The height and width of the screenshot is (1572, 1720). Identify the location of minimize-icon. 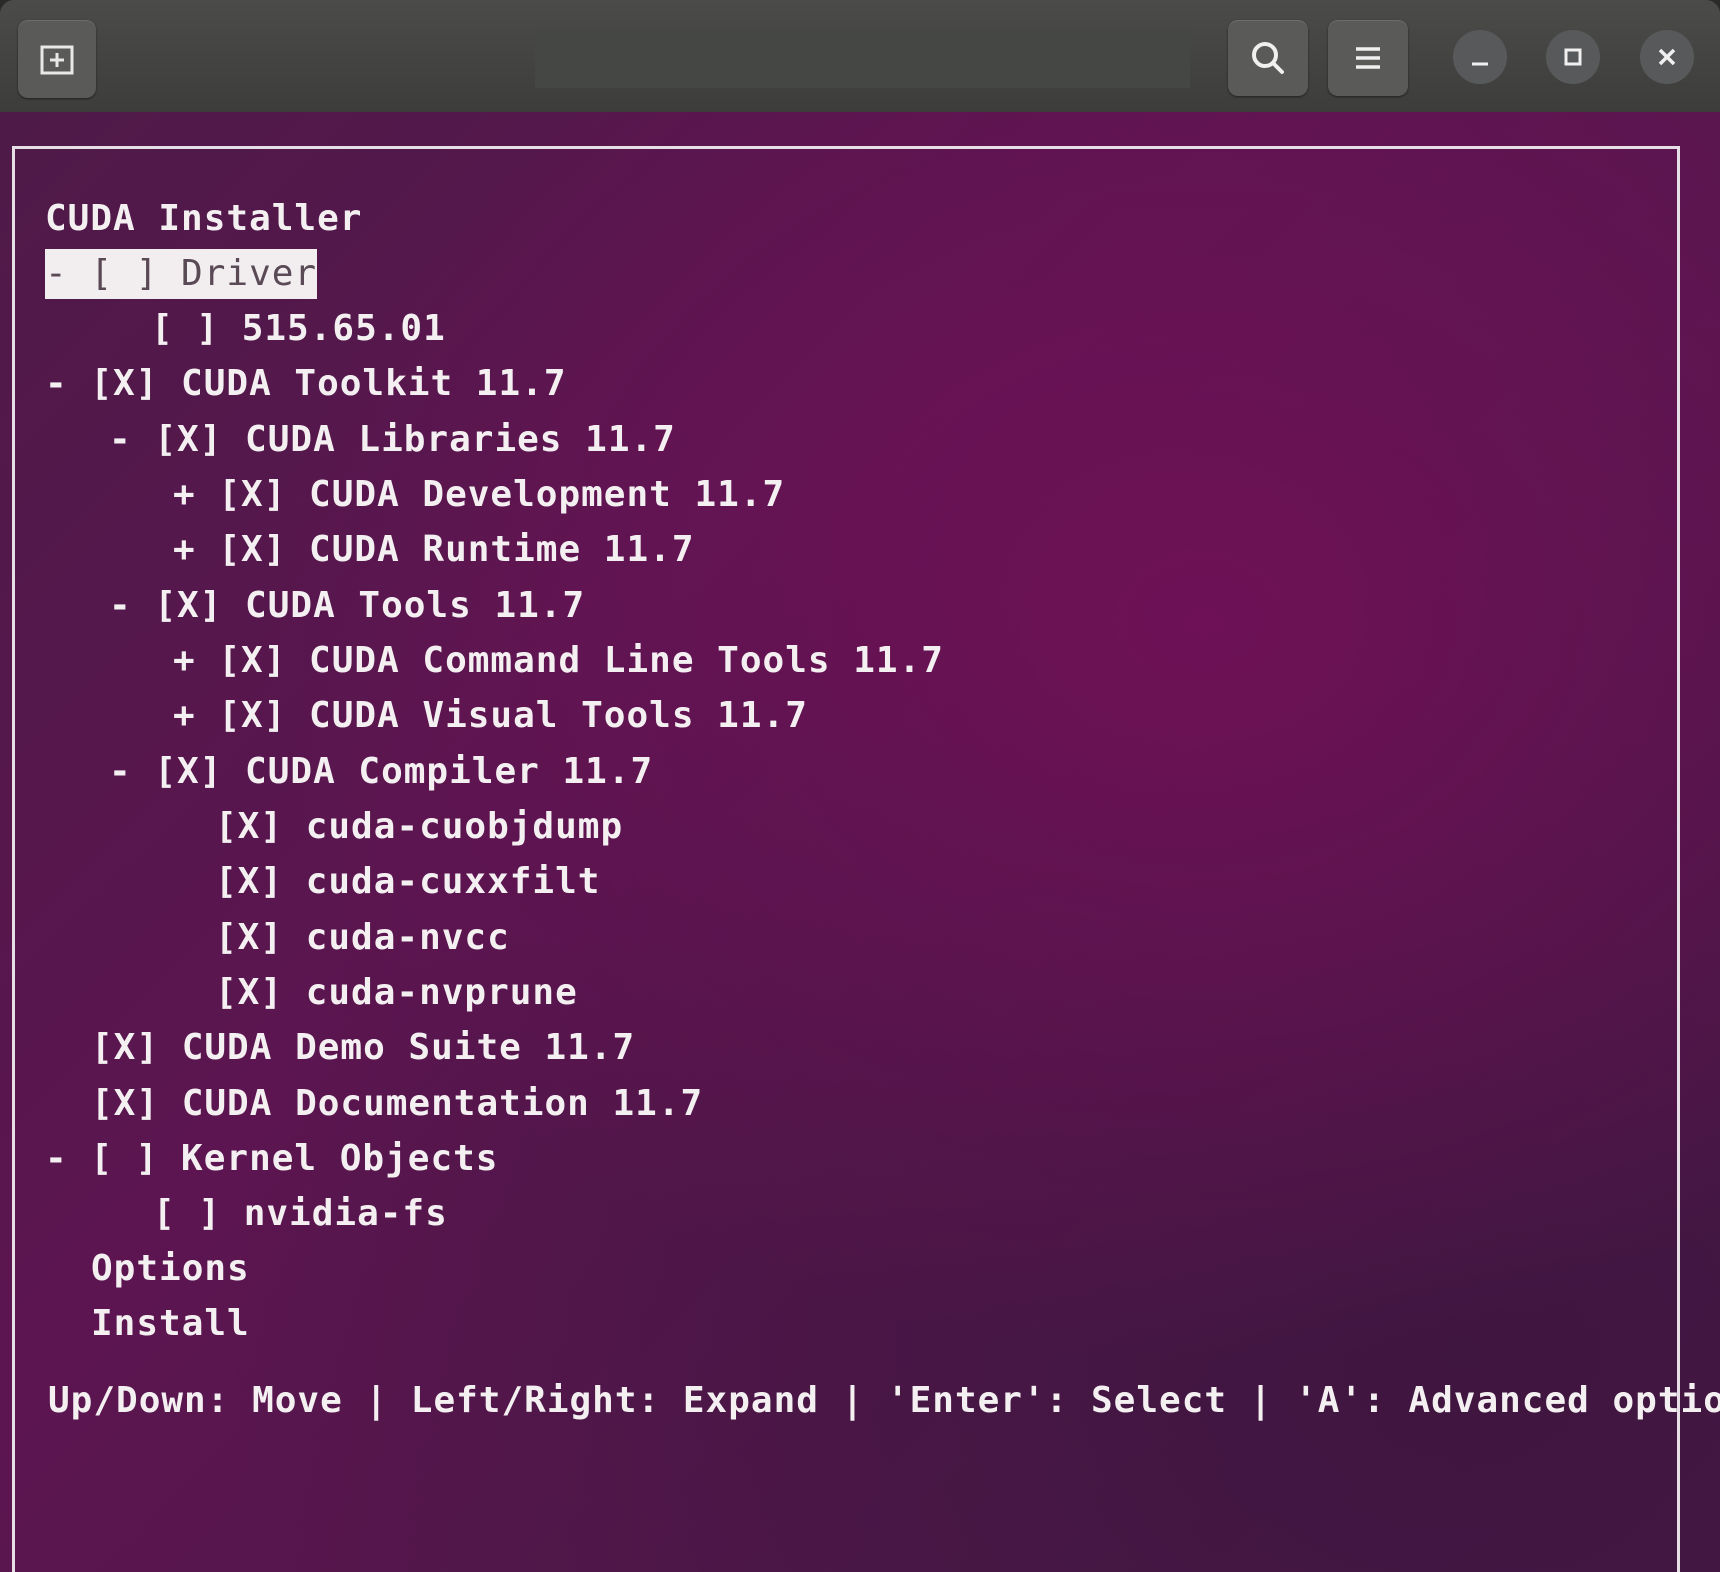
(1480, 64).